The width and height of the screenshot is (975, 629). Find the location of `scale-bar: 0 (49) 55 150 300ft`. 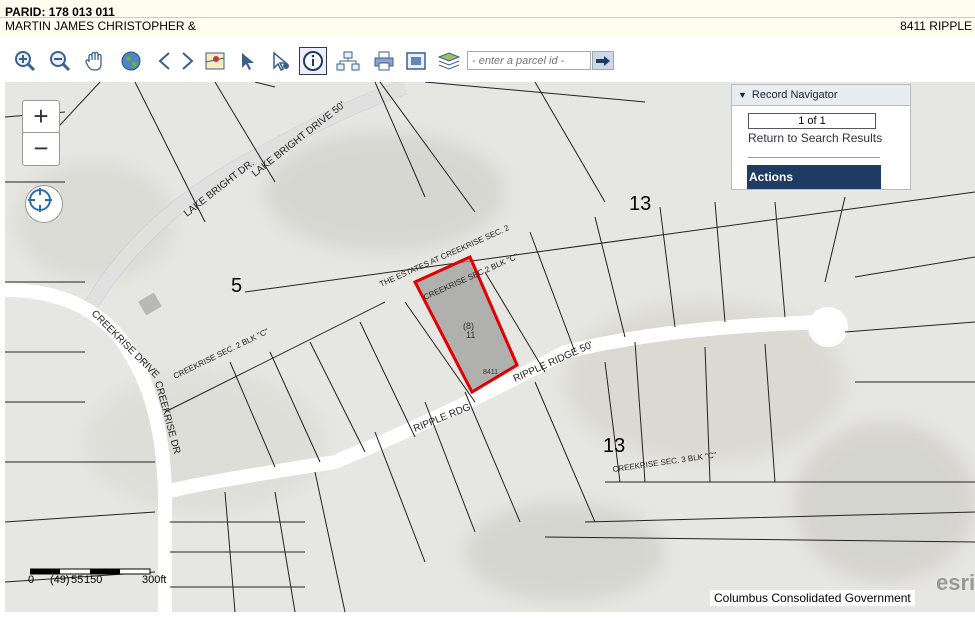

scale-bar: 0 (49) 55 150 300ft is located at coordinates (97, 576).